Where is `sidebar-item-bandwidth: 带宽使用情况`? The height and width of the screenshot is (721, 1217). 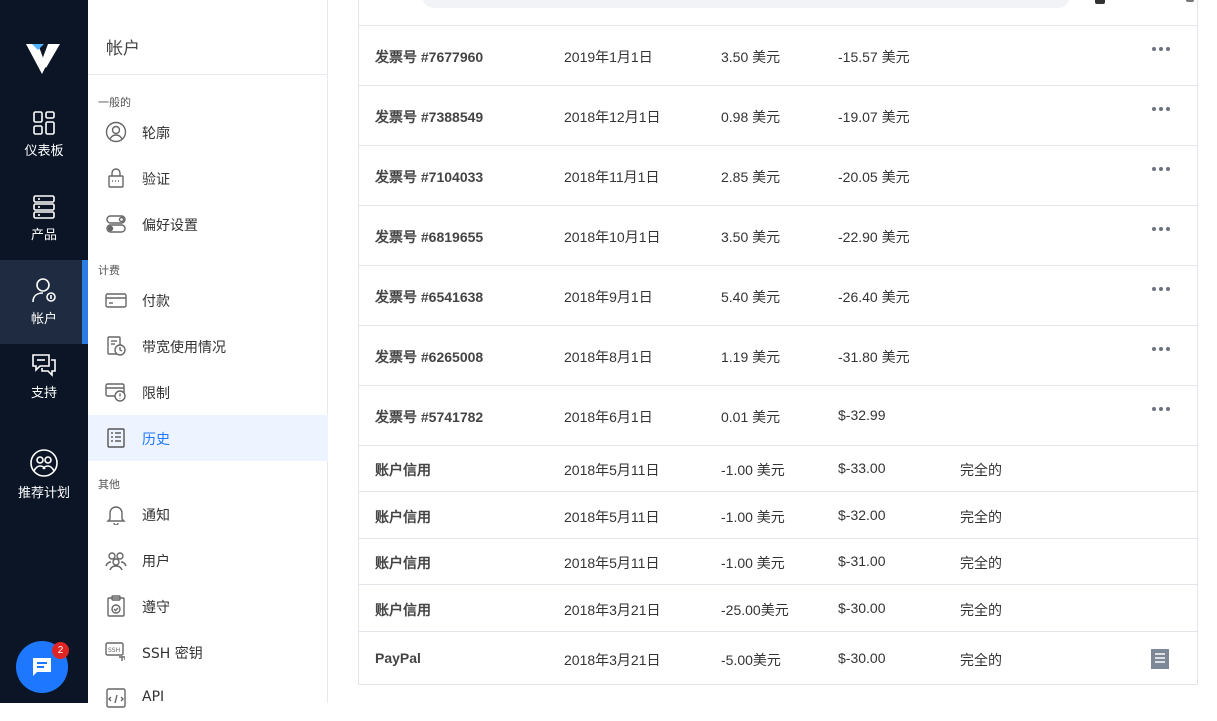 sidebar-item-bandwidth: 带宽使用情况 is located at coordinates (208, 346).